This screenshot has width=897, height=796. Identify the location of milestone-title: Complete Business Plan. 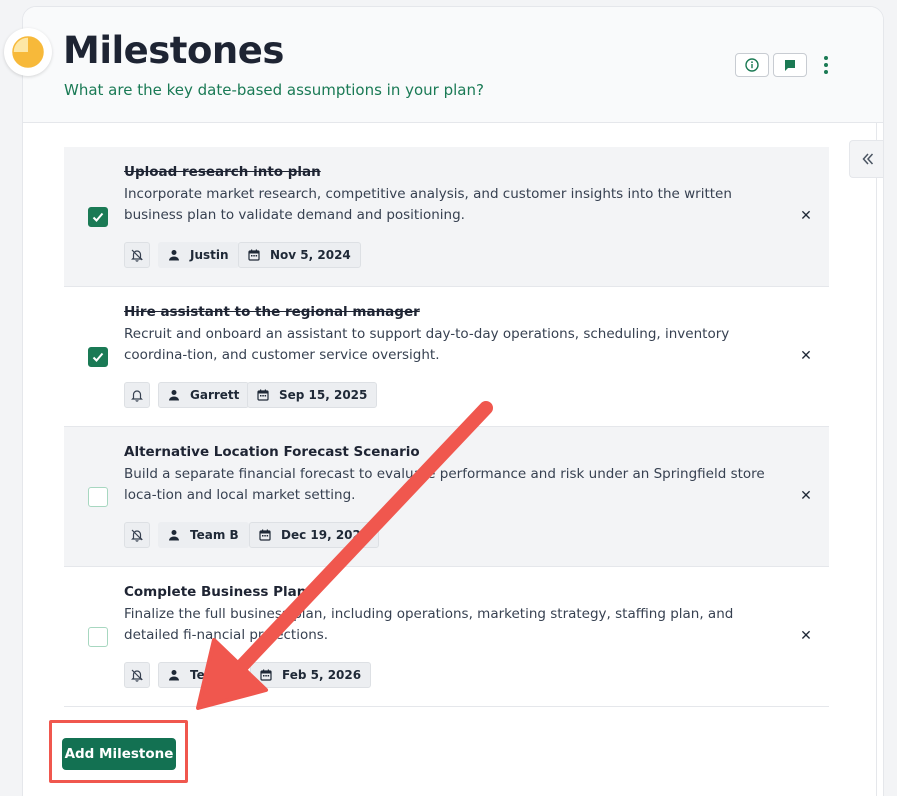
(215, 592).